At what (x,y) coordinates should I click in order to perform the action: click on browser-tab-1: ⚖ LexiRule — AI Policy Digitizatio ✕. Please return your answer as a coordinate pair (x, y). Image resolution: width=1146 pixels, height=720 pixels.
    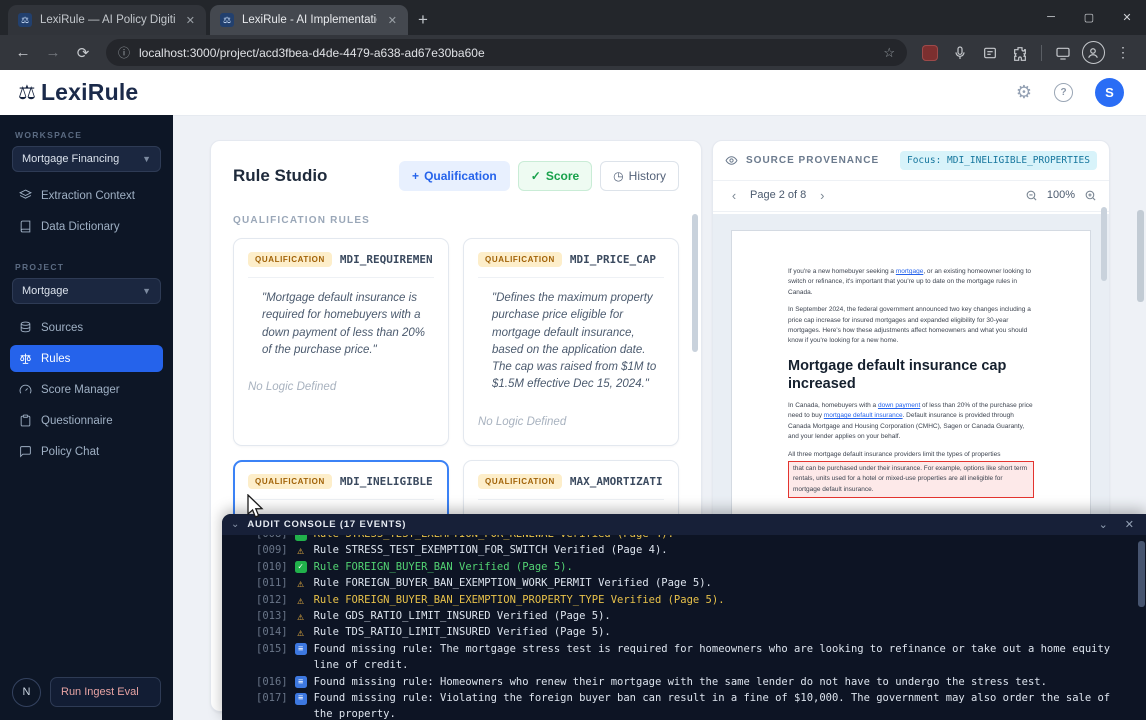
    Looking at the image, I should click on (107, 20).